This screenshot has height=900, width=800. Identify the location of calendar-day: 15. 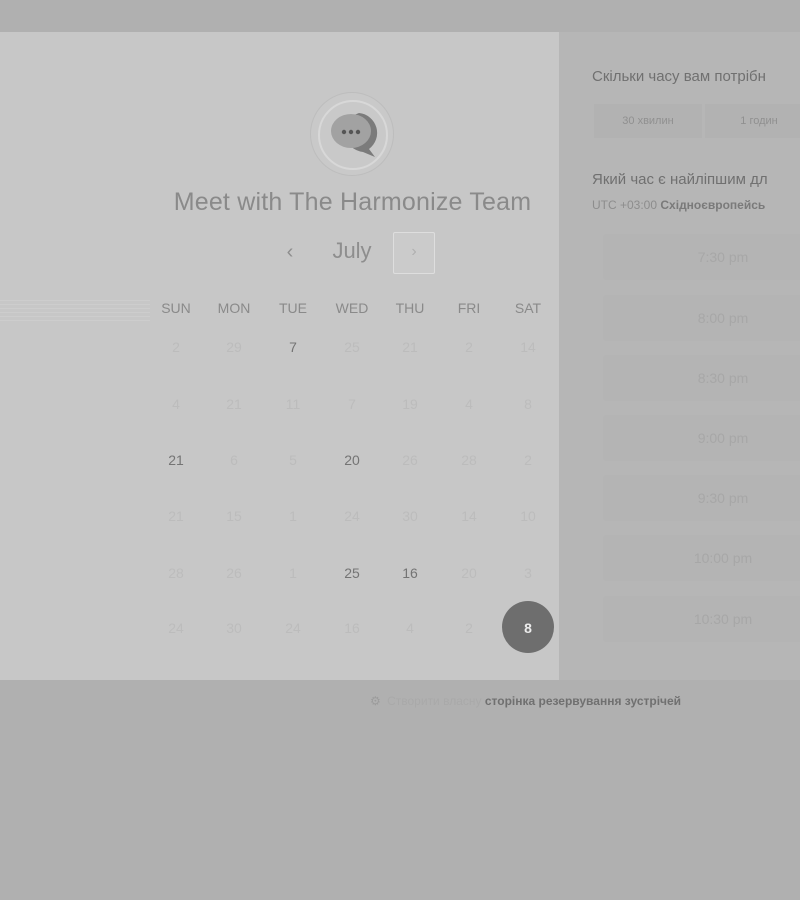
(234, 516).